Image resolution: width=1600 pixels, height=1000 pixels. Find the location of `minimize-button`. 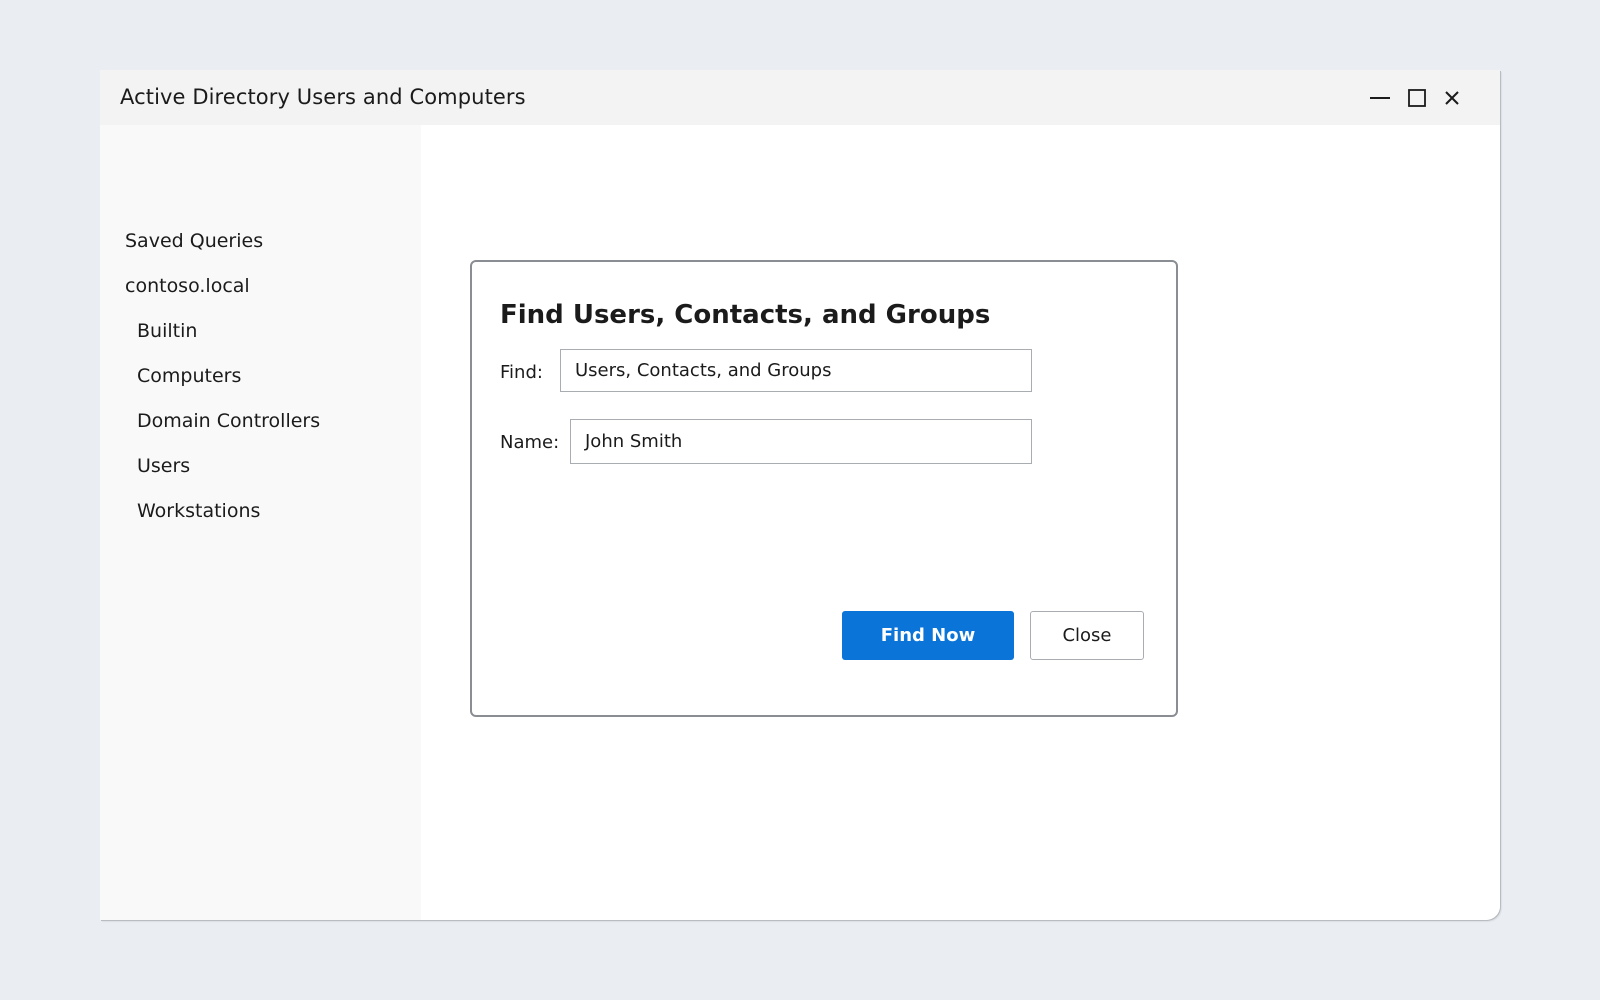

minimize-button is located at coordinates (1380, 98).